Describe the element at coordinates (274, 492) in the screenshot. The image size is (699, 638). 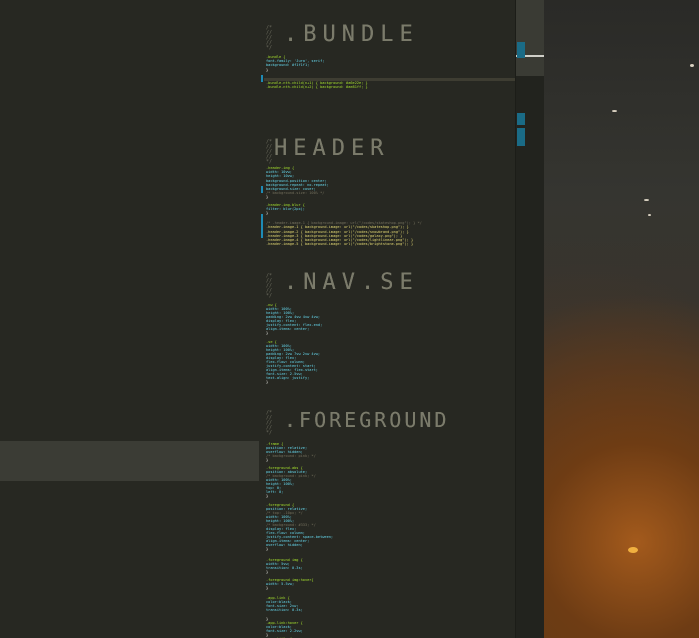
I see `code-line: left: 0;` at that location.